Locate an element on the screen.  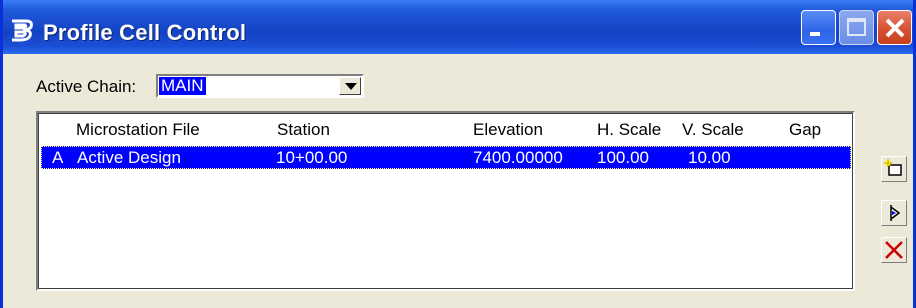
column-header-v-scale: V. Scale is located at coordinates (713, 129).